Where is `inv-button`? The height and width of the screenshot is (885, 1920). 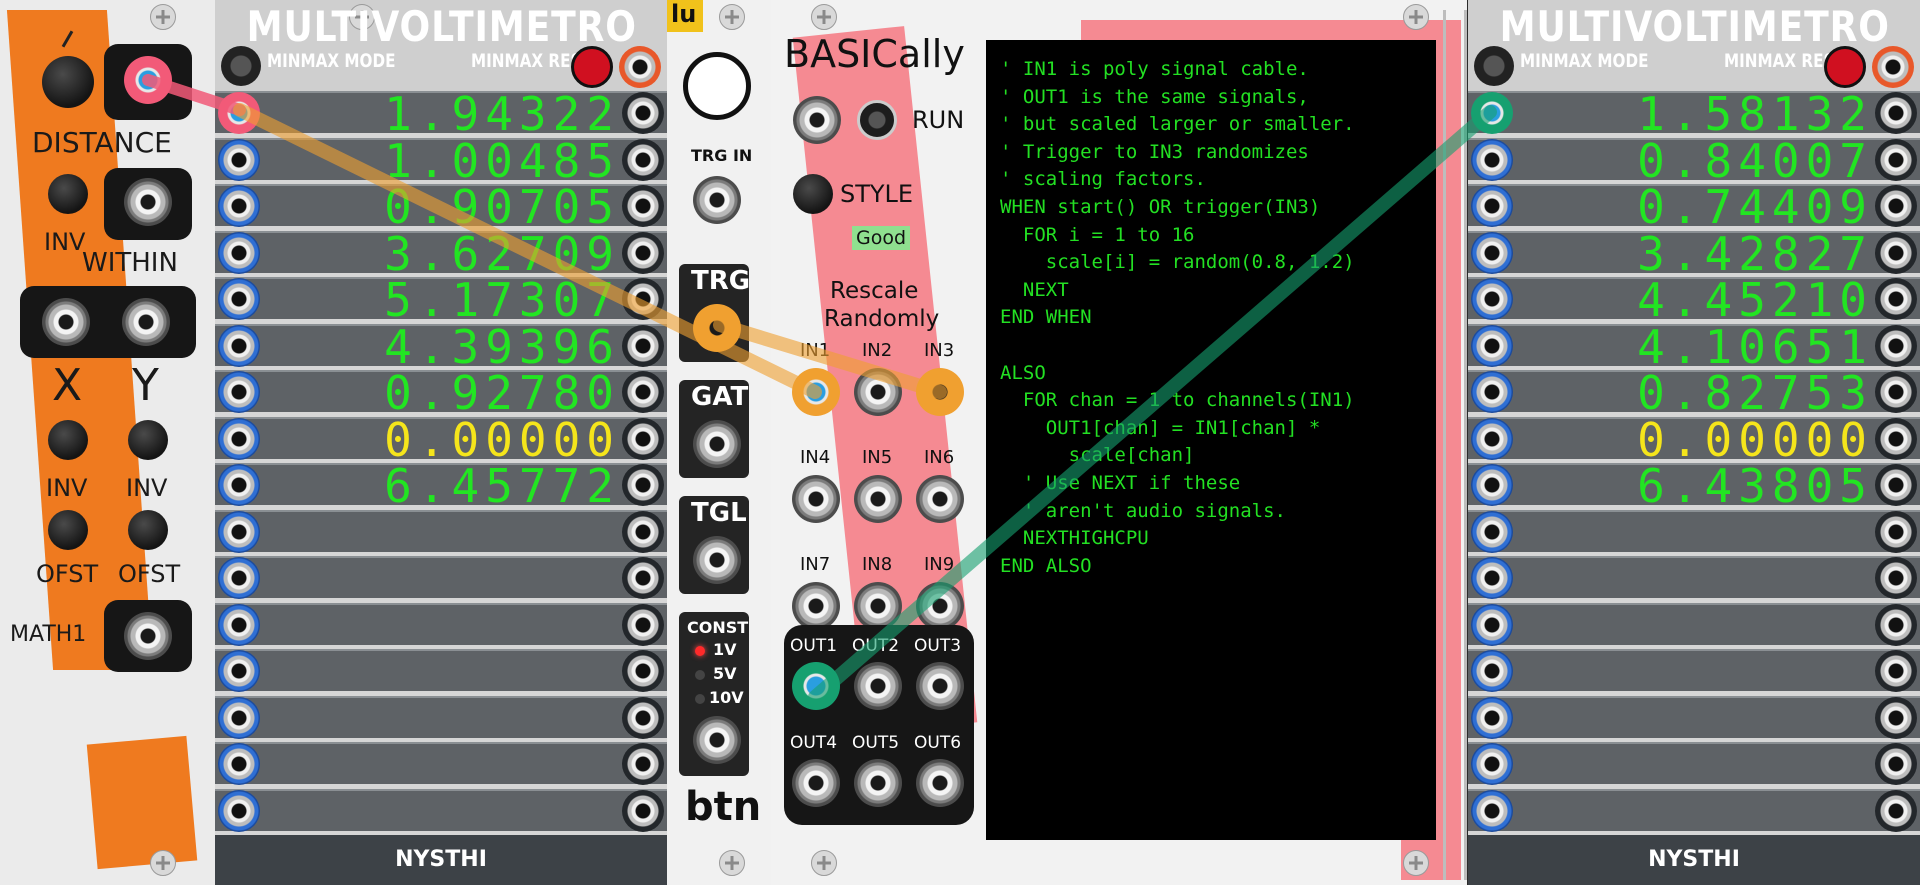 inv-button is located at coordinates (68, 194).